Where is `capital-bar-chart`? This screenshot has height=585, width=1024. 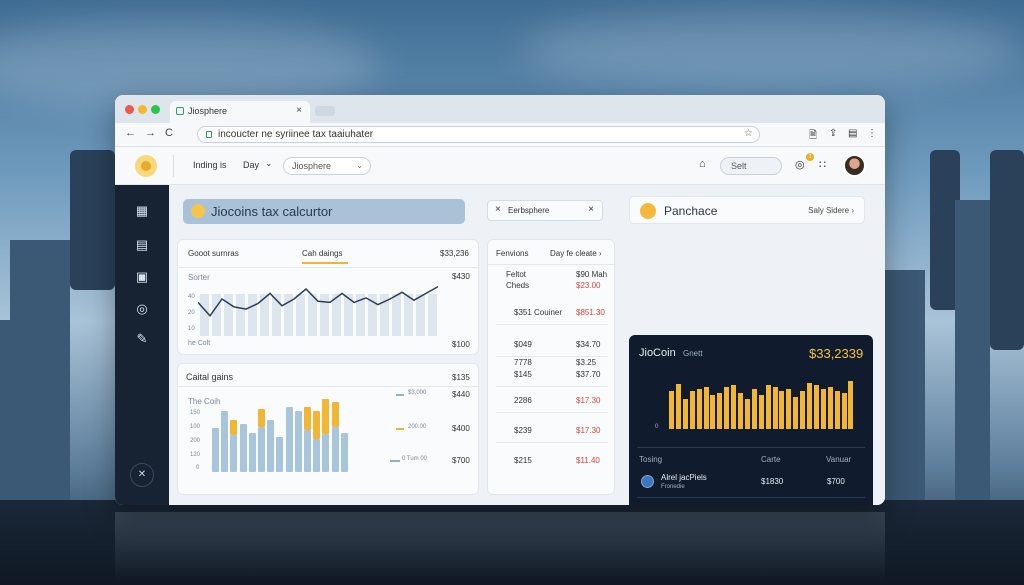
capital-bar-chart is located at coordinates (282, 435).